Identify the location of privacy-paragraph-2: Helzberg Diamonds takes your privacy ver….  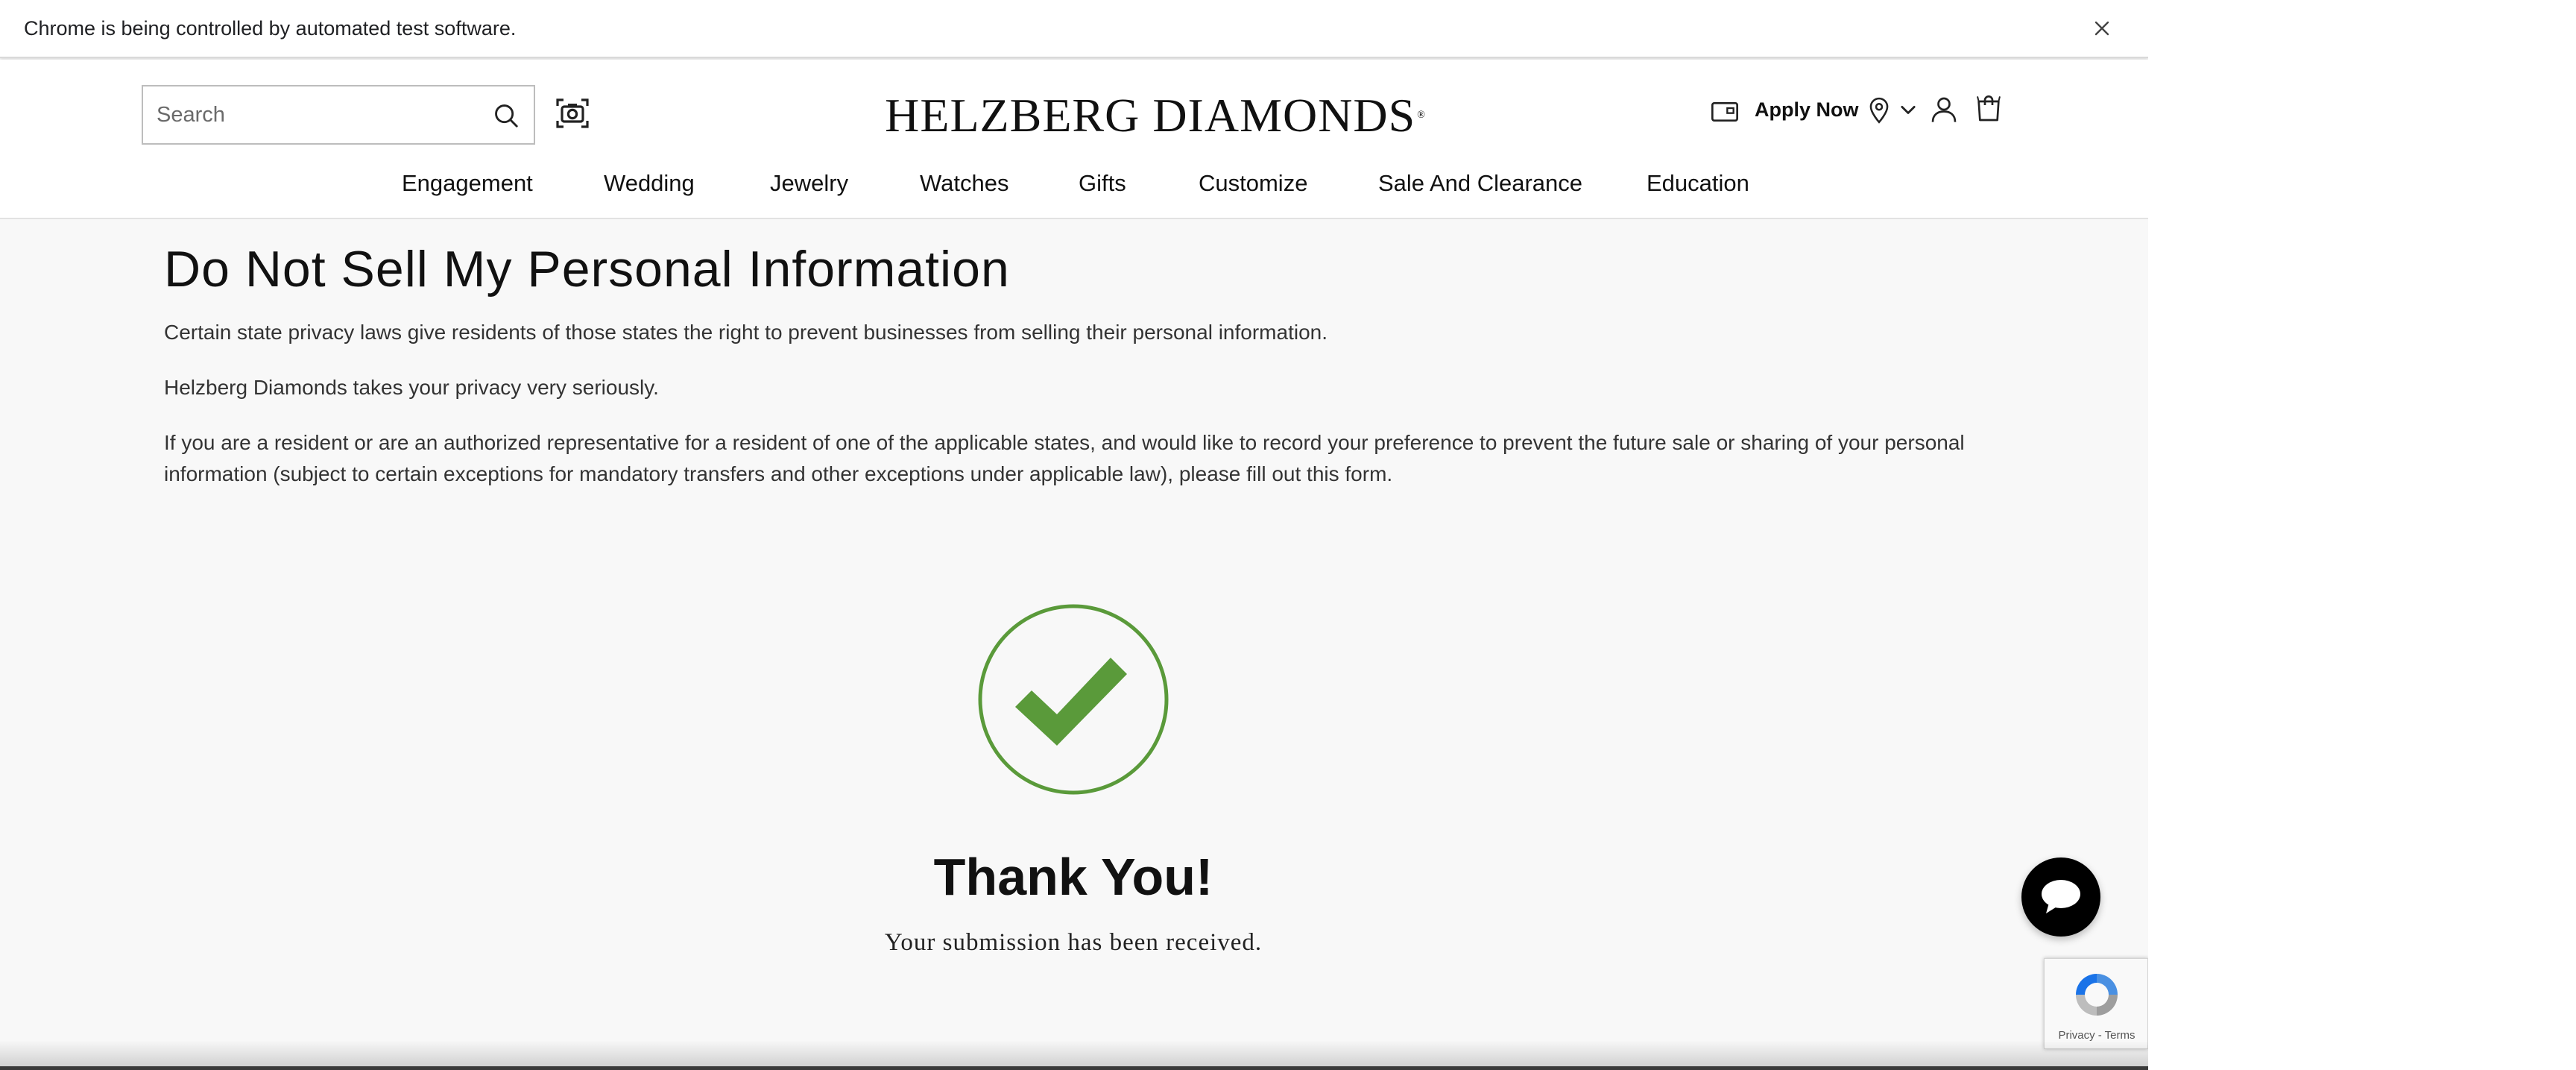
(412, 388).